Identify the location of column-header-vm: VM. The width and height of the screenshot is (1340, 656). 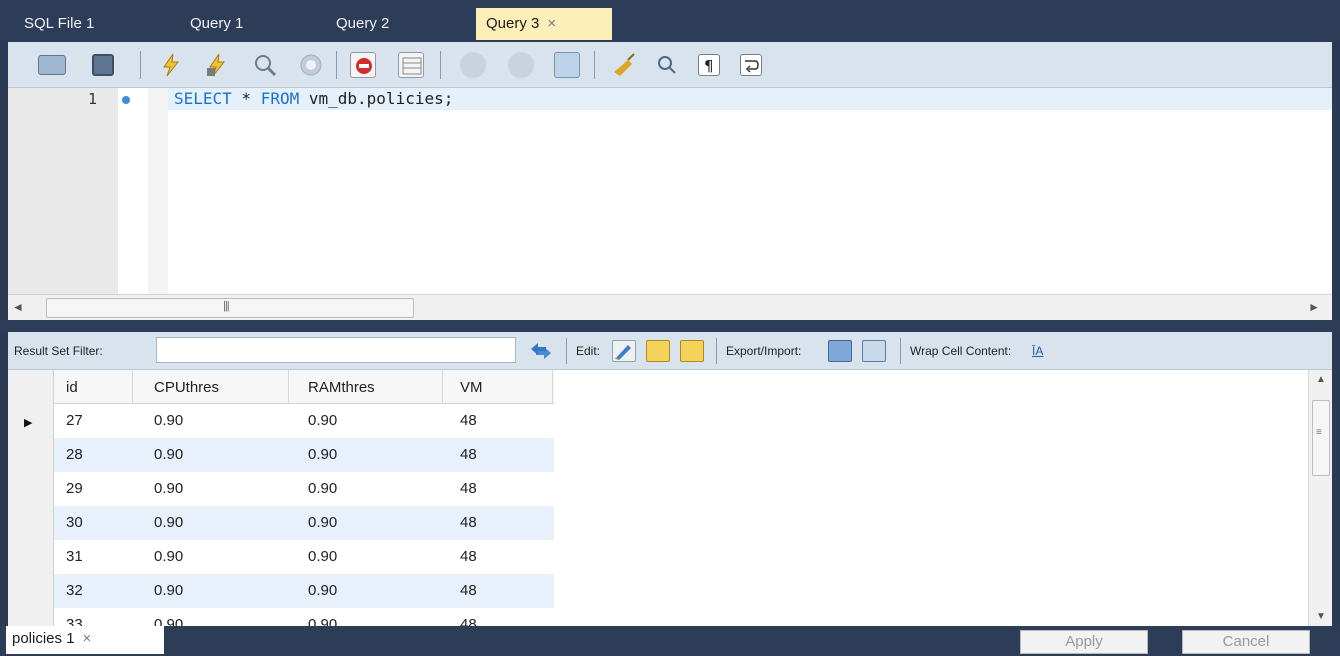
(471, 387).